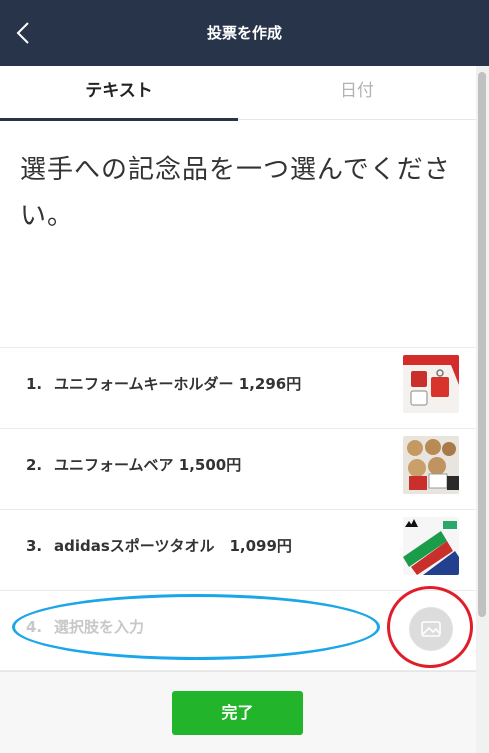 This screenshot has width=489, height=753. Describe the element at coordinates (178, 384) in the screenshot. I see `option-label: ユニフォームキーホルダー 1,296円` at that location.